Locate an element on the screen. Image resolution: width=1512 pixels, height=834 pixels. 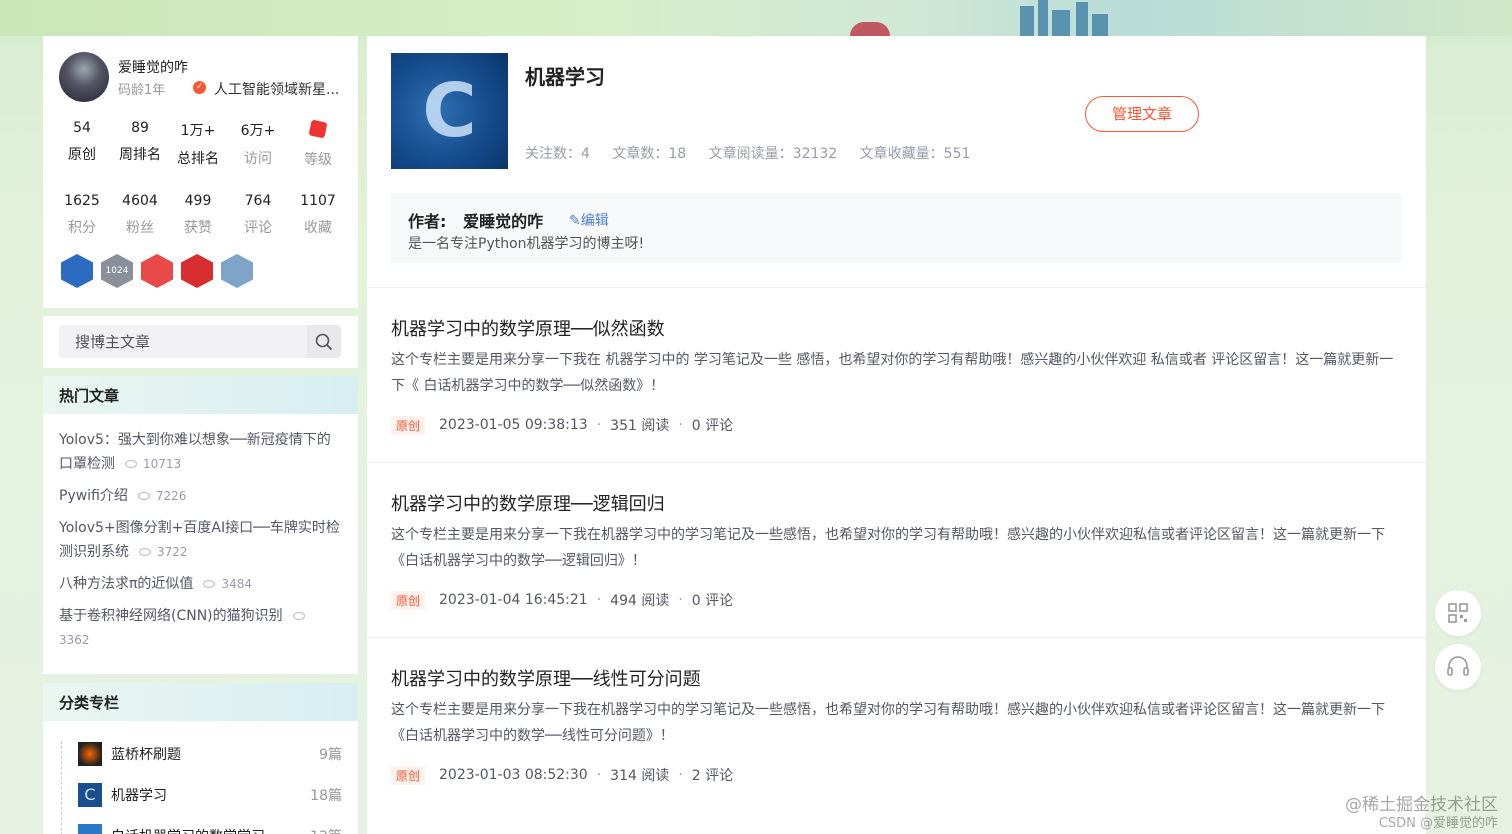
stat-points: 1625 积分 is located at coordinates (82, 214).